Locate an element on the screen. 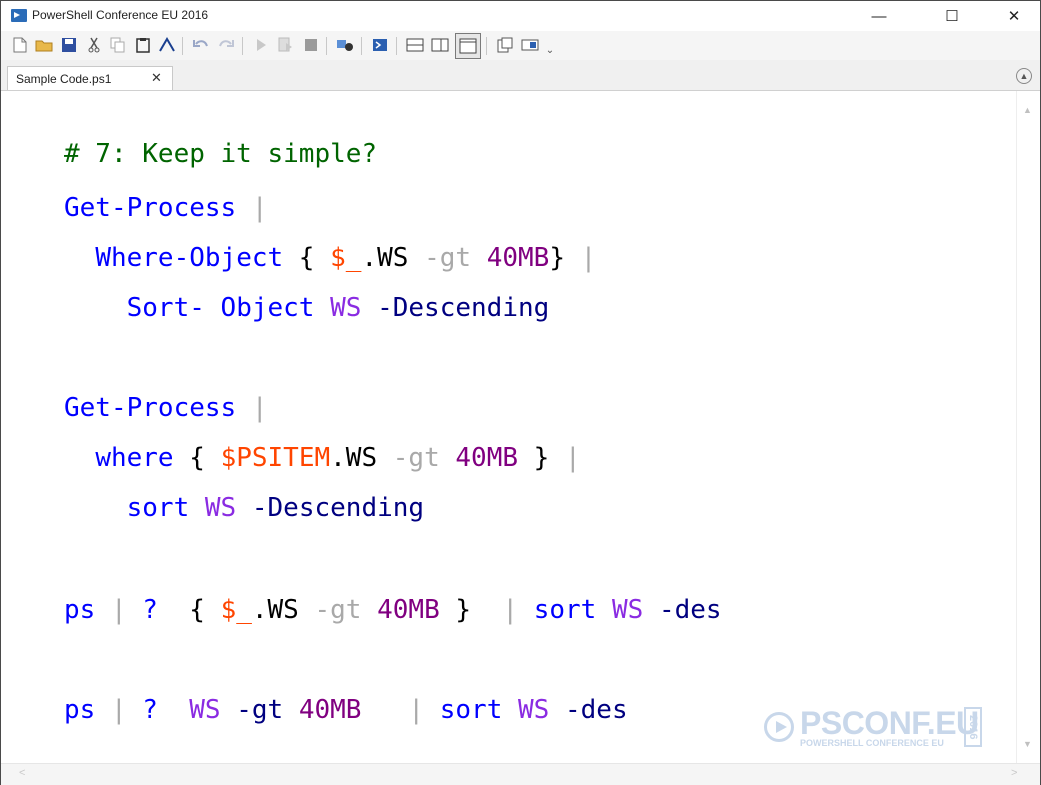 Image resolution: width=1041 pixels, height=785 pixels. tab-close-icon: ✕ is located at coordinates (156, 78).